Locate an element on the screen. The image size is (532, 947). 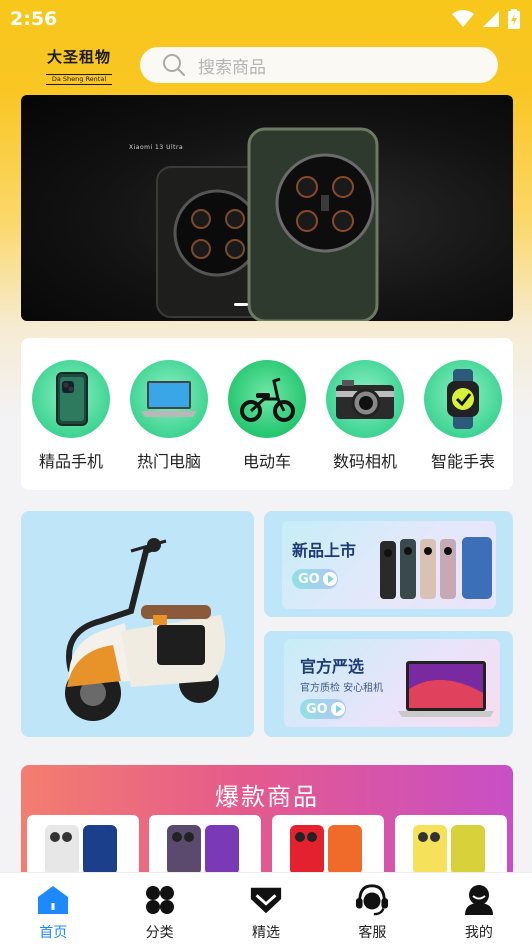
promo-new-title: 新品上市 is located at coordinates (324, 550).